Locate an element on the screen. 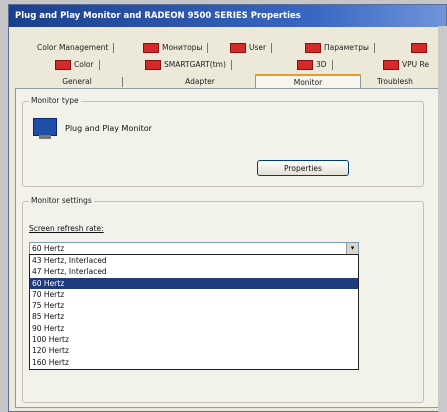  monitor-icon is located at coordinates (45, 130).